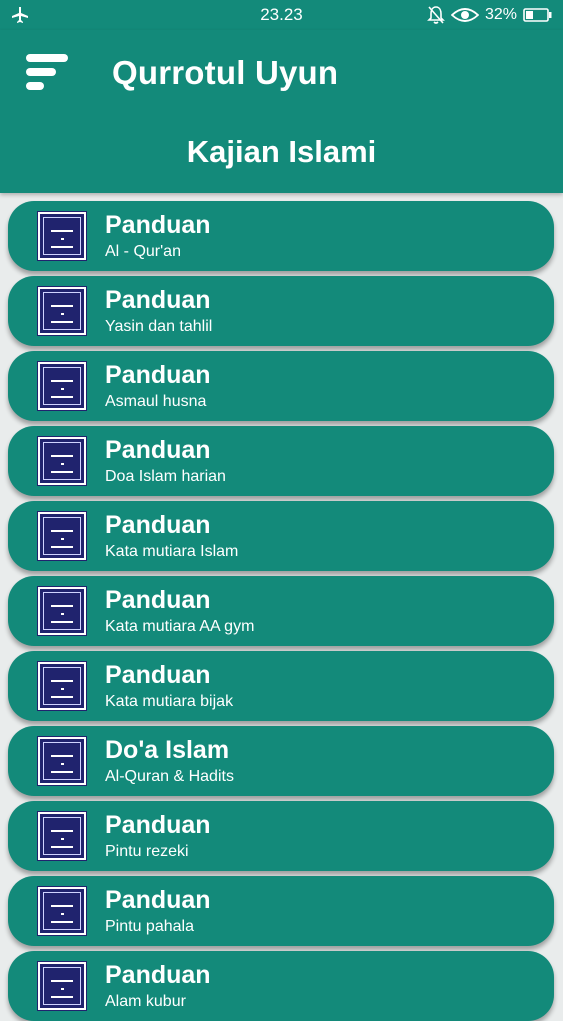 This screenshot has width=563, height=1021. What do you see at coordinates (281, 151) in the screenshot?
I see `page-title: Kajian Islami` at bounding box center [281, 151].